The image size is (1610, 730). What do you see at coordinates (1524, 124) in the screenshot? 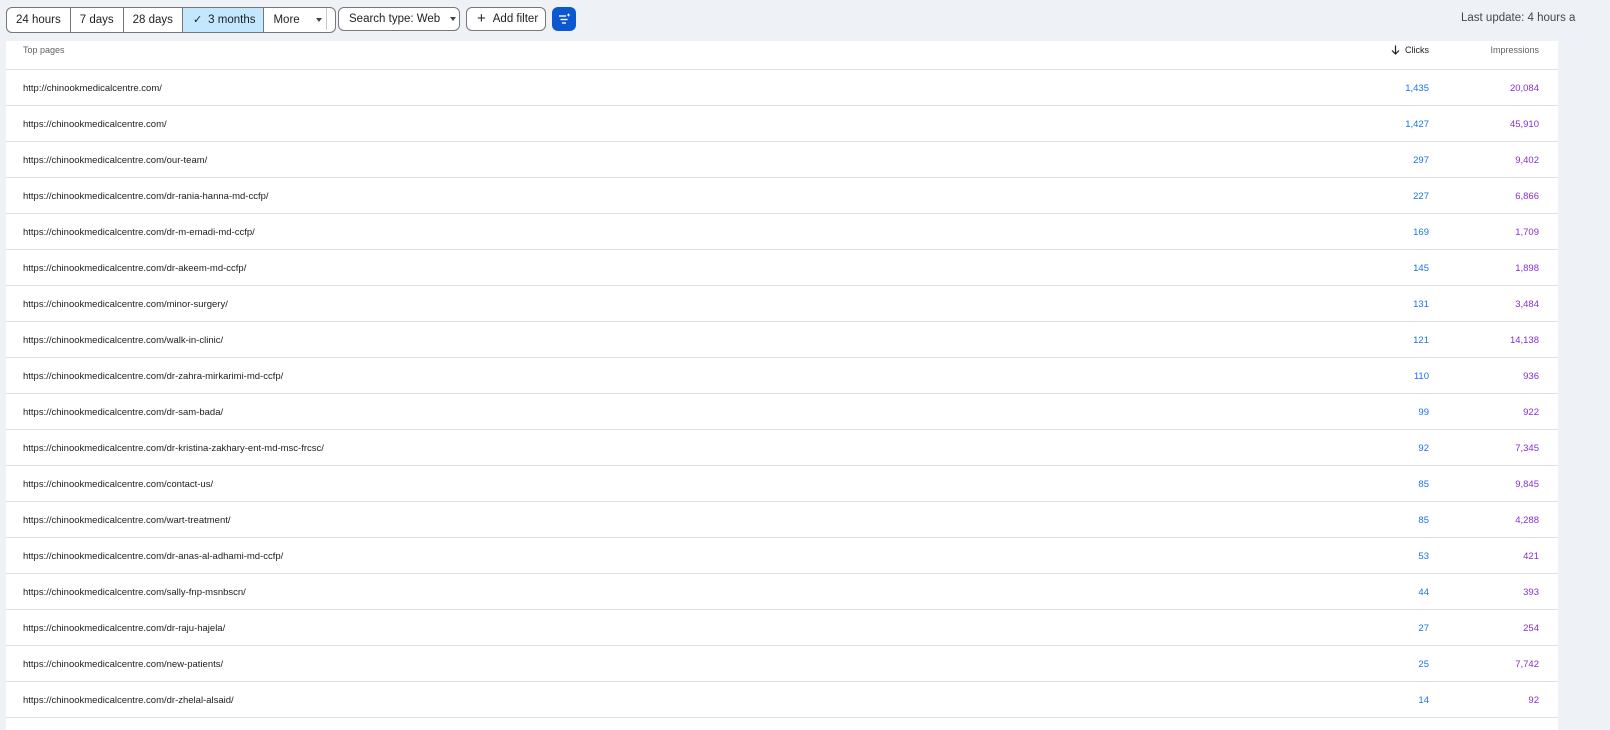
I see `impressions-cell: 45,910` at bounding box center [1524, 124].